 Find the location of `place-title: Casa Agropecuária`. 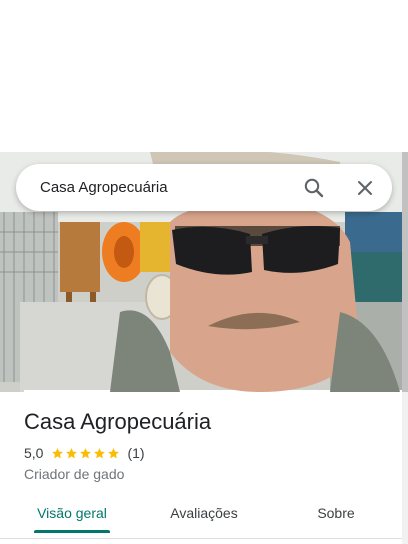

place-title: Casa Agropecuária is located at coordinates (118, 421).